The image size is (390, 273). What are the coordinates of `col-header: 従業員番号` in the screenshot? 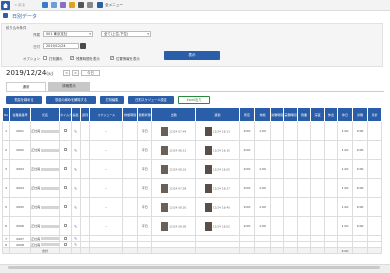 It's located at (20, 114).